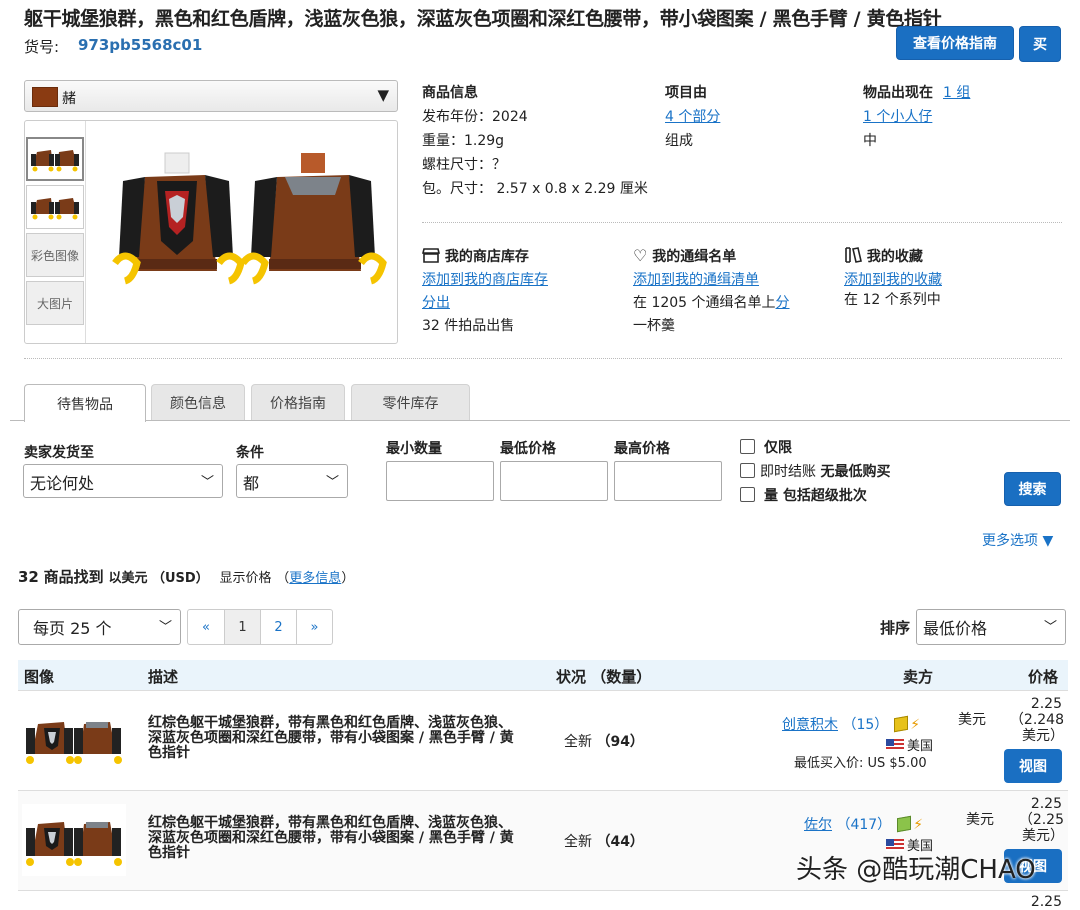 This screenshot has width=1080, height=910. I want to click on include-bulk-text: 包括超级批次, so click(824, 496).